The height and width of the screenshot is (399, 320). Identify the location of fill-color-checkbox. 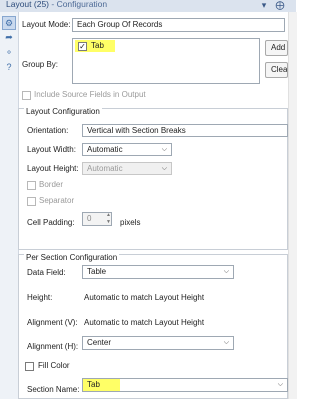
(29, 366).